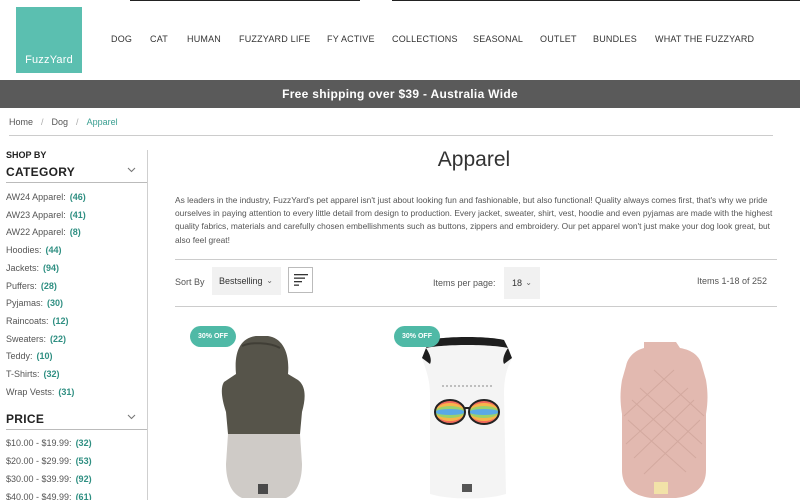 This screenshot has width=800, height=500. What do you see at coordinates (121, 39) in the screenshot?
I see `nav-item-dog: DOG` at bounding box center [121, 39].